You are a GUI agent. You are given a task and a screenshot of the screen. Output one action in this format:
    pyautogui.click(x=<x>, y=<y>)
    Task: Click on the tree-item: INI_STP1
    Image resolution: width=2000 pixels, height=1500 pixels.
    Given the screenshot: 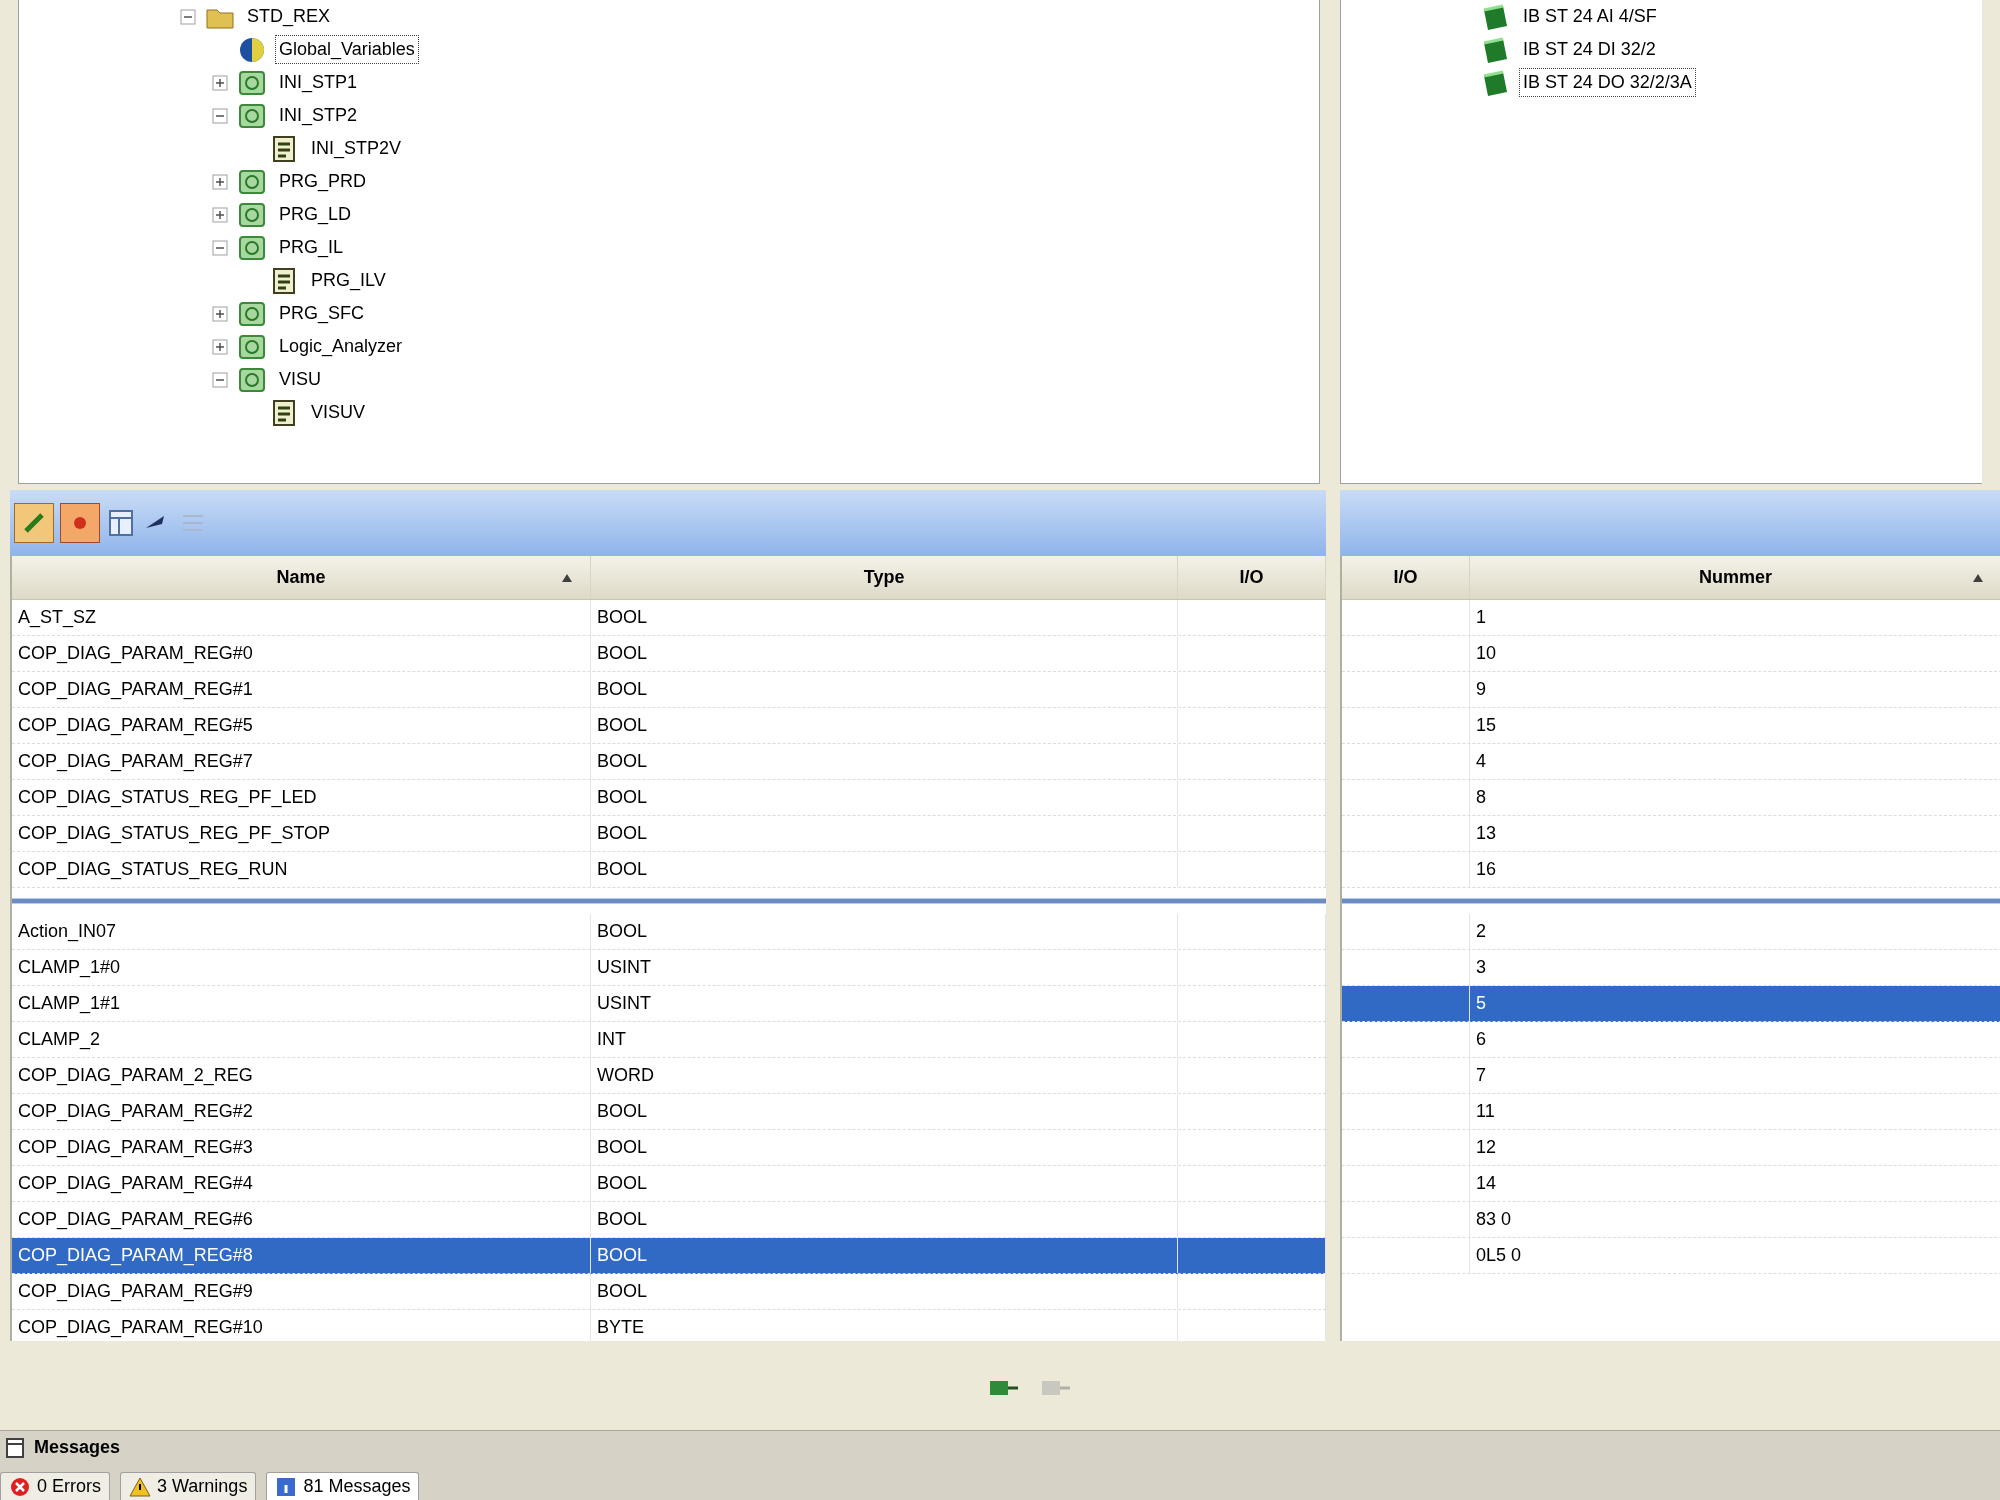 What is the action you would take?
    pyautogui.click(x=318, y=82)
    